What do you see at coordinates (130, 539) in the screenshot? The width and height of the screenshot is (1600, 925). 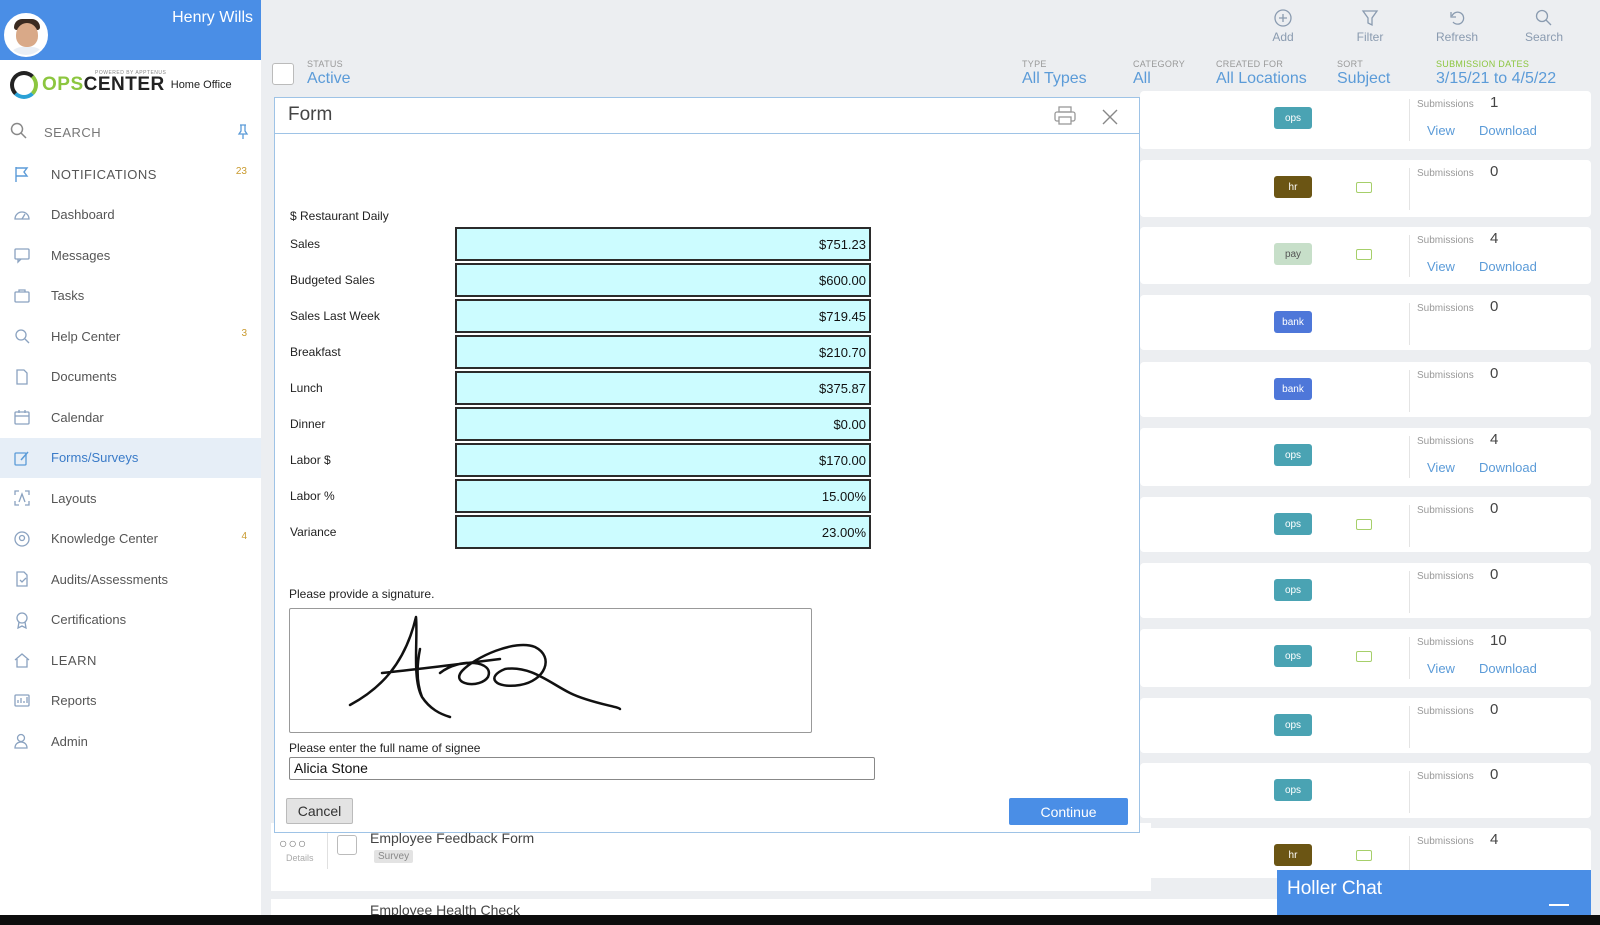 I see `sidebar-item-knowledge-center: Knowledge Center 4` at bounding box center [130, 539].